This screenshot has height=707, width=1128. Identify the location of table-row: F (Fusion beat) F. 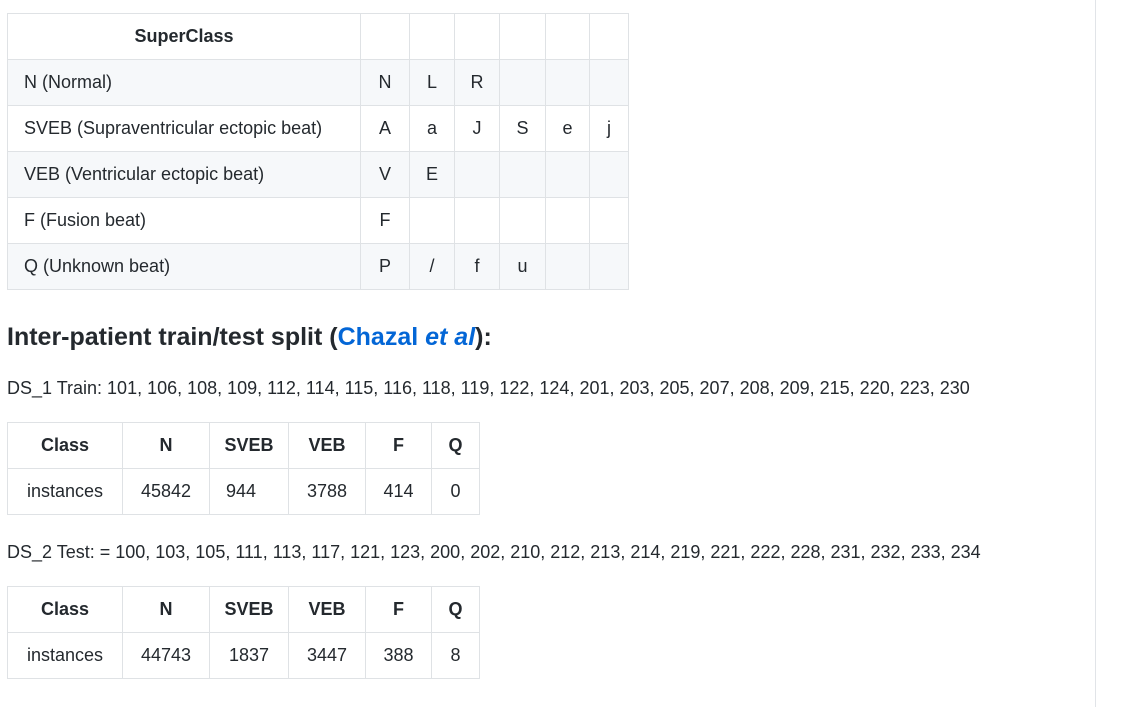
(318, 220).